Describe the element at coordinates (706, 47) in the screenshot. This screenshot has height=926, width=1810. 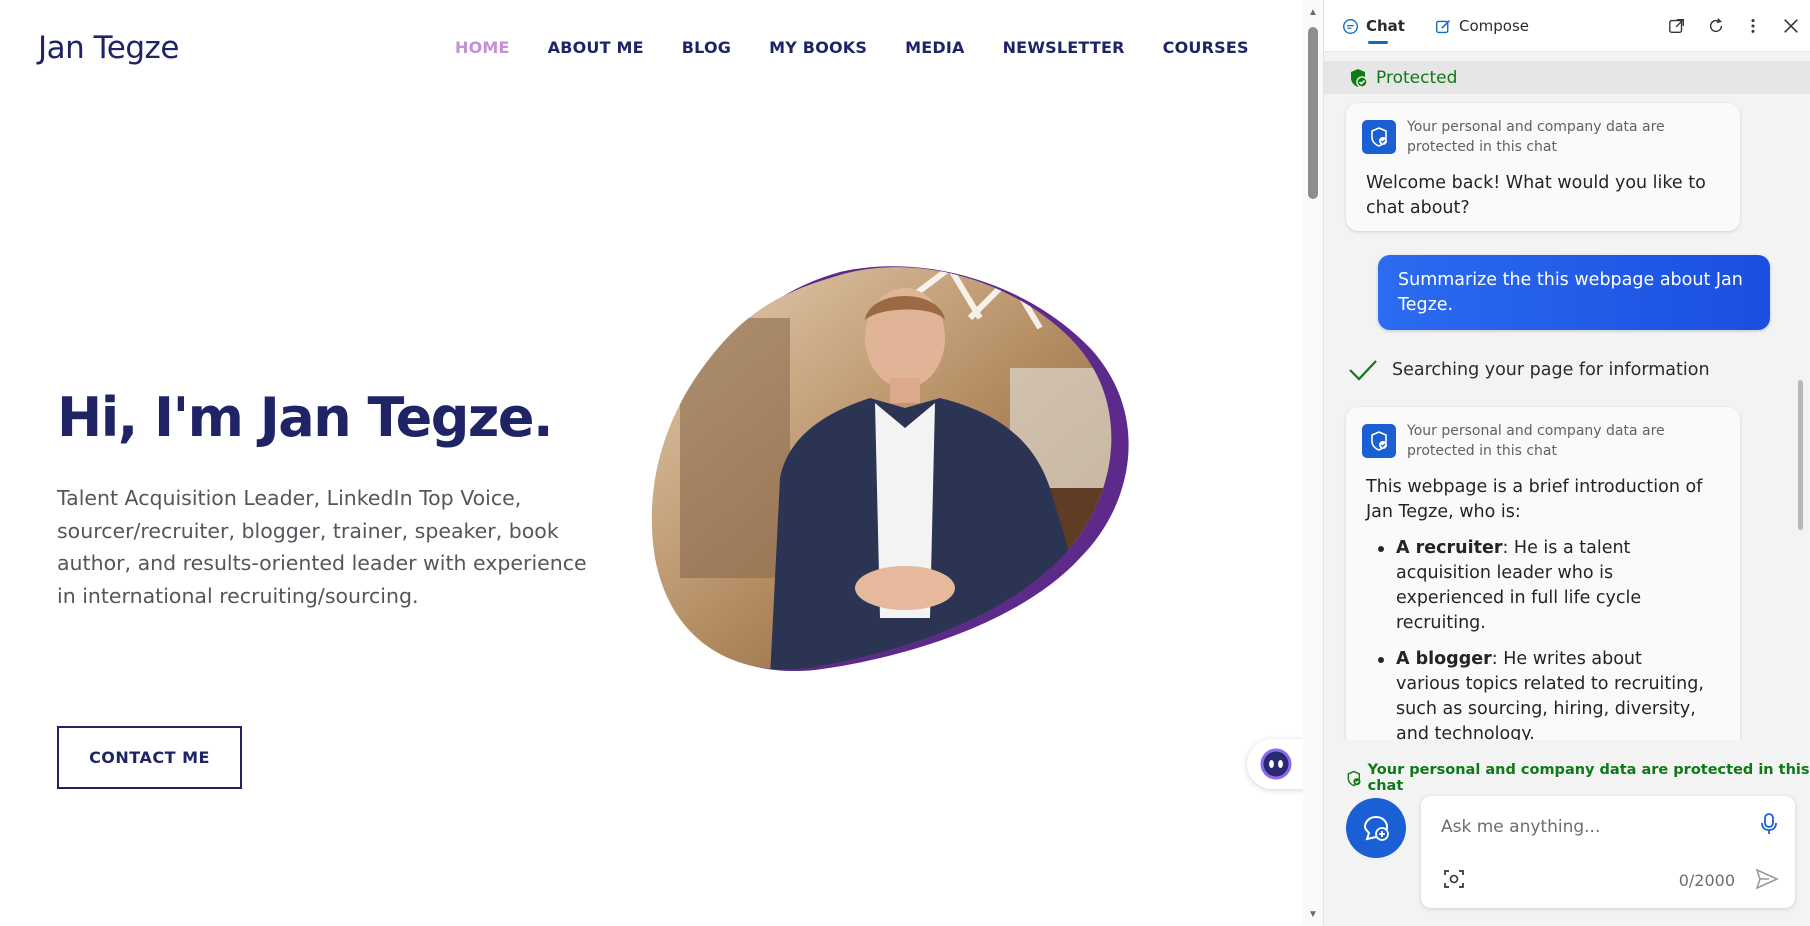
I see `nav-blog: BLOG` at that location.